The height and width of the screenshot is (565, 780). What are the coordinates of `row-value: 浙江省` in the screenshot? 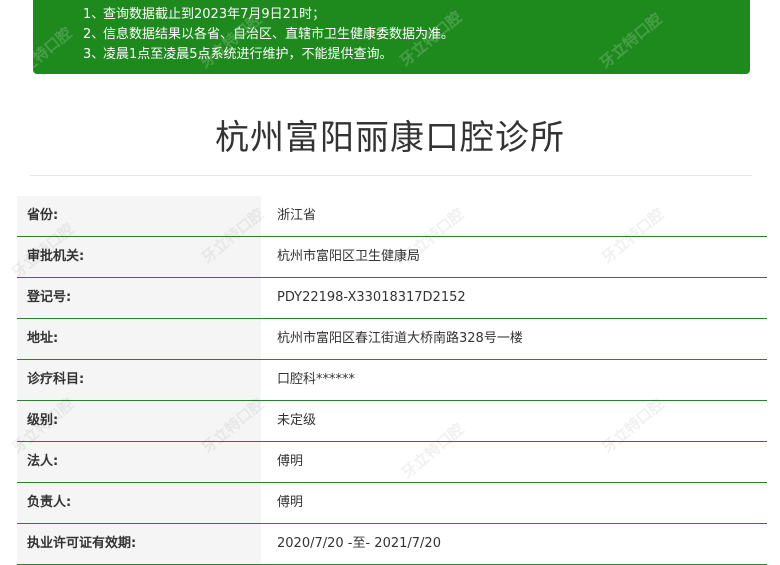 It's located at (297, 215).